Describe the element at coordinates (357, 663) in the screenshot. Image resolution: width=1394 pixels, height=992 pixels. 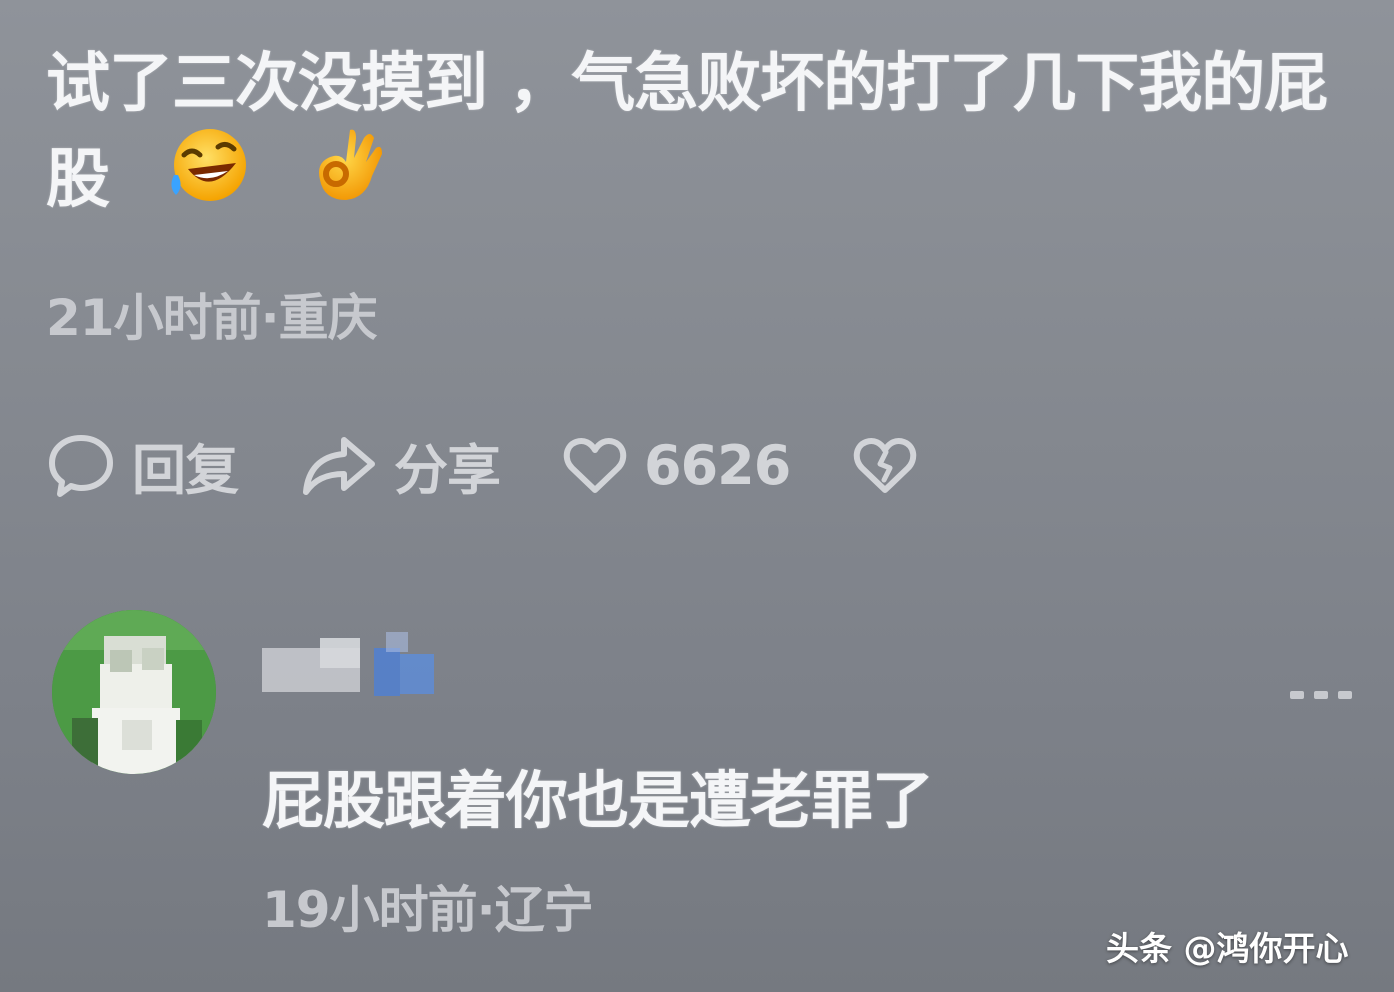
I see `reply-username-blurred` at that location.